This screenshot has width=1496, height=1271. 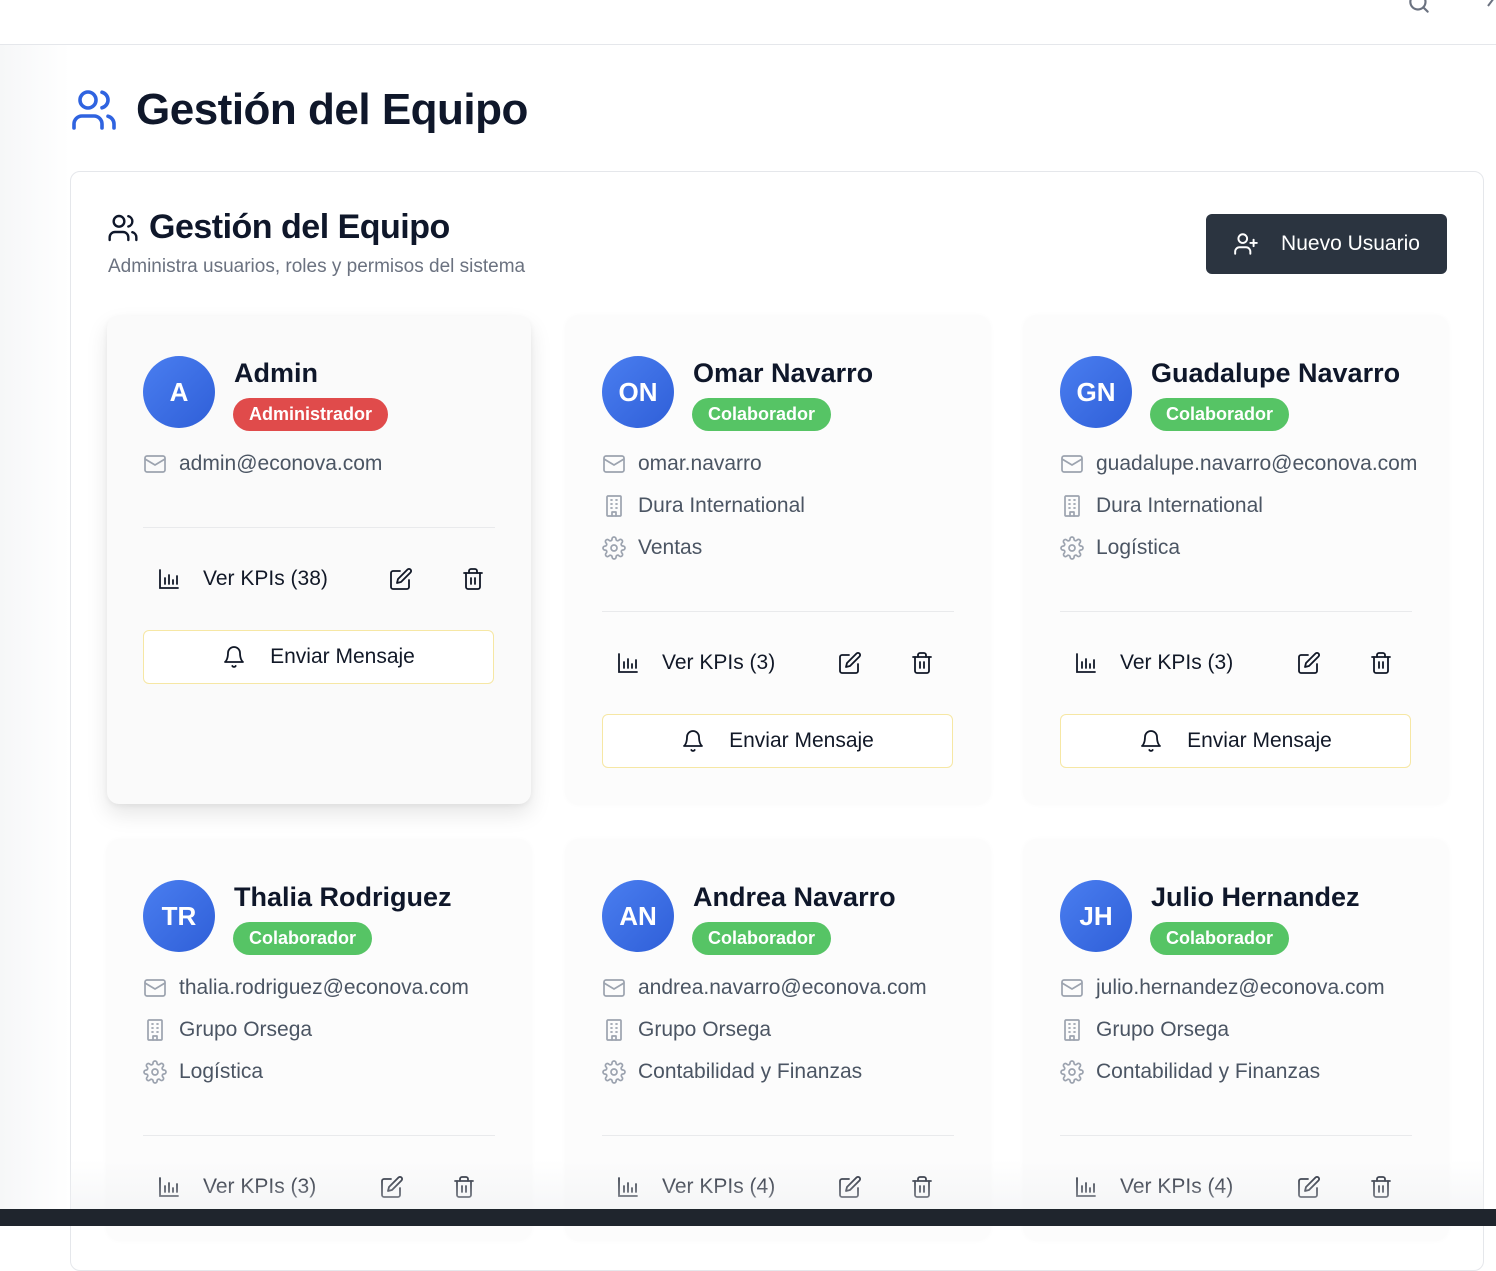 What do you see at coordinates (1491, 4) in the screenshot?
I see `user-menu-icon` at bounding box center [1491, 4].